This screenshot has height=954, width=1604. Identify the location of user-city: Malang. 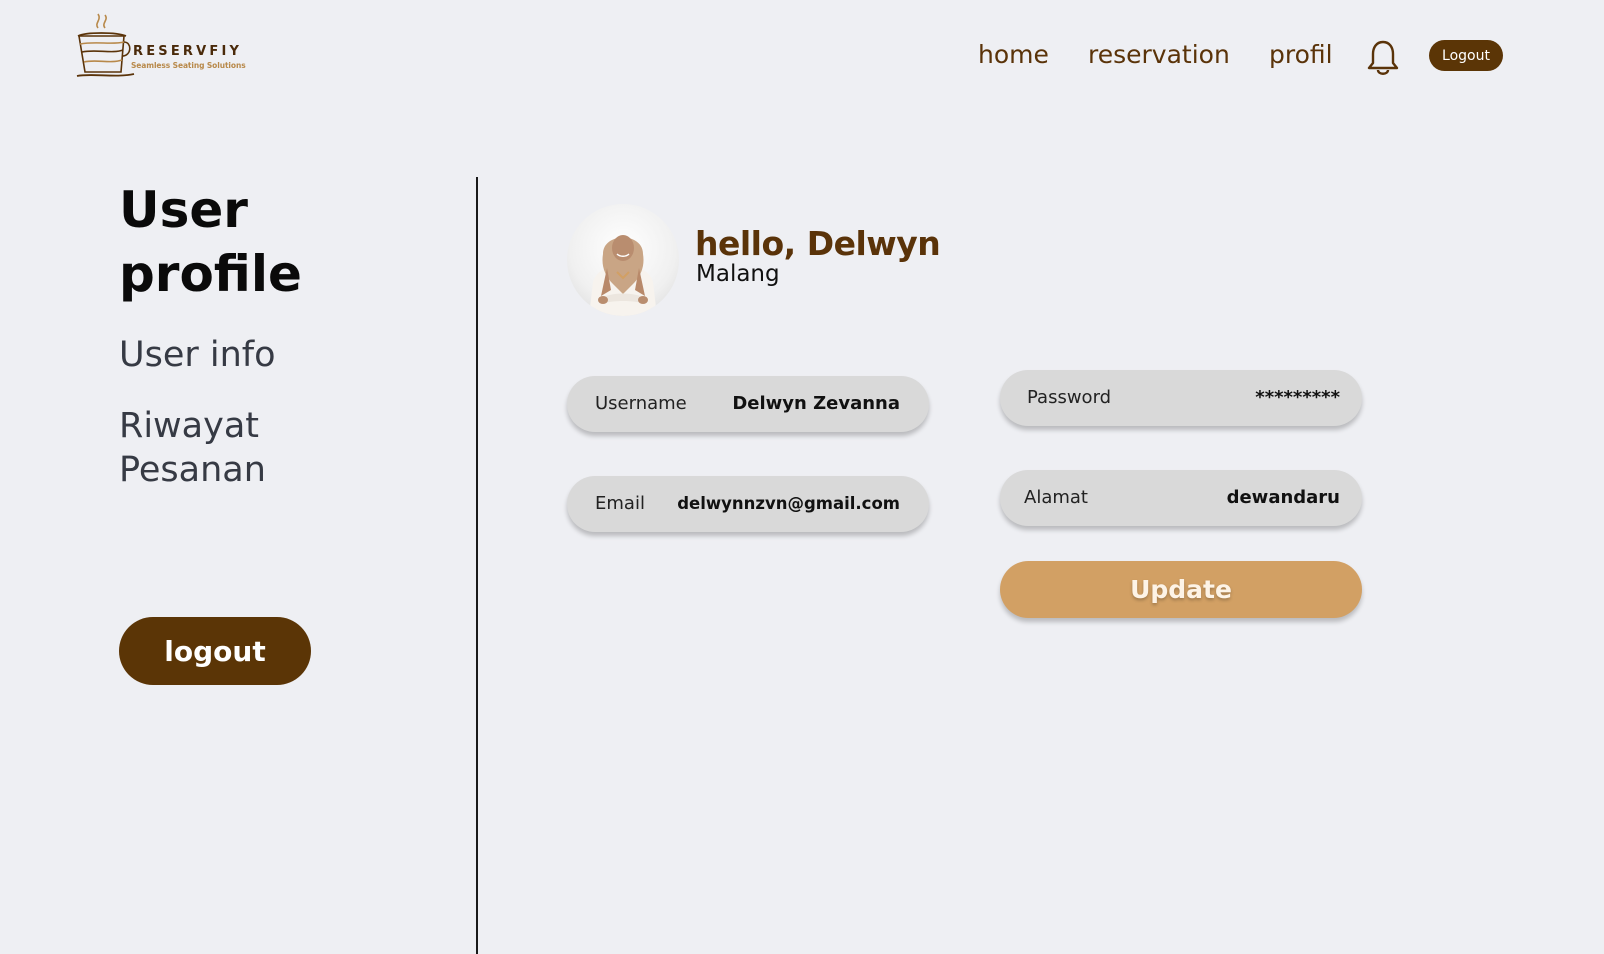
(738, 274).